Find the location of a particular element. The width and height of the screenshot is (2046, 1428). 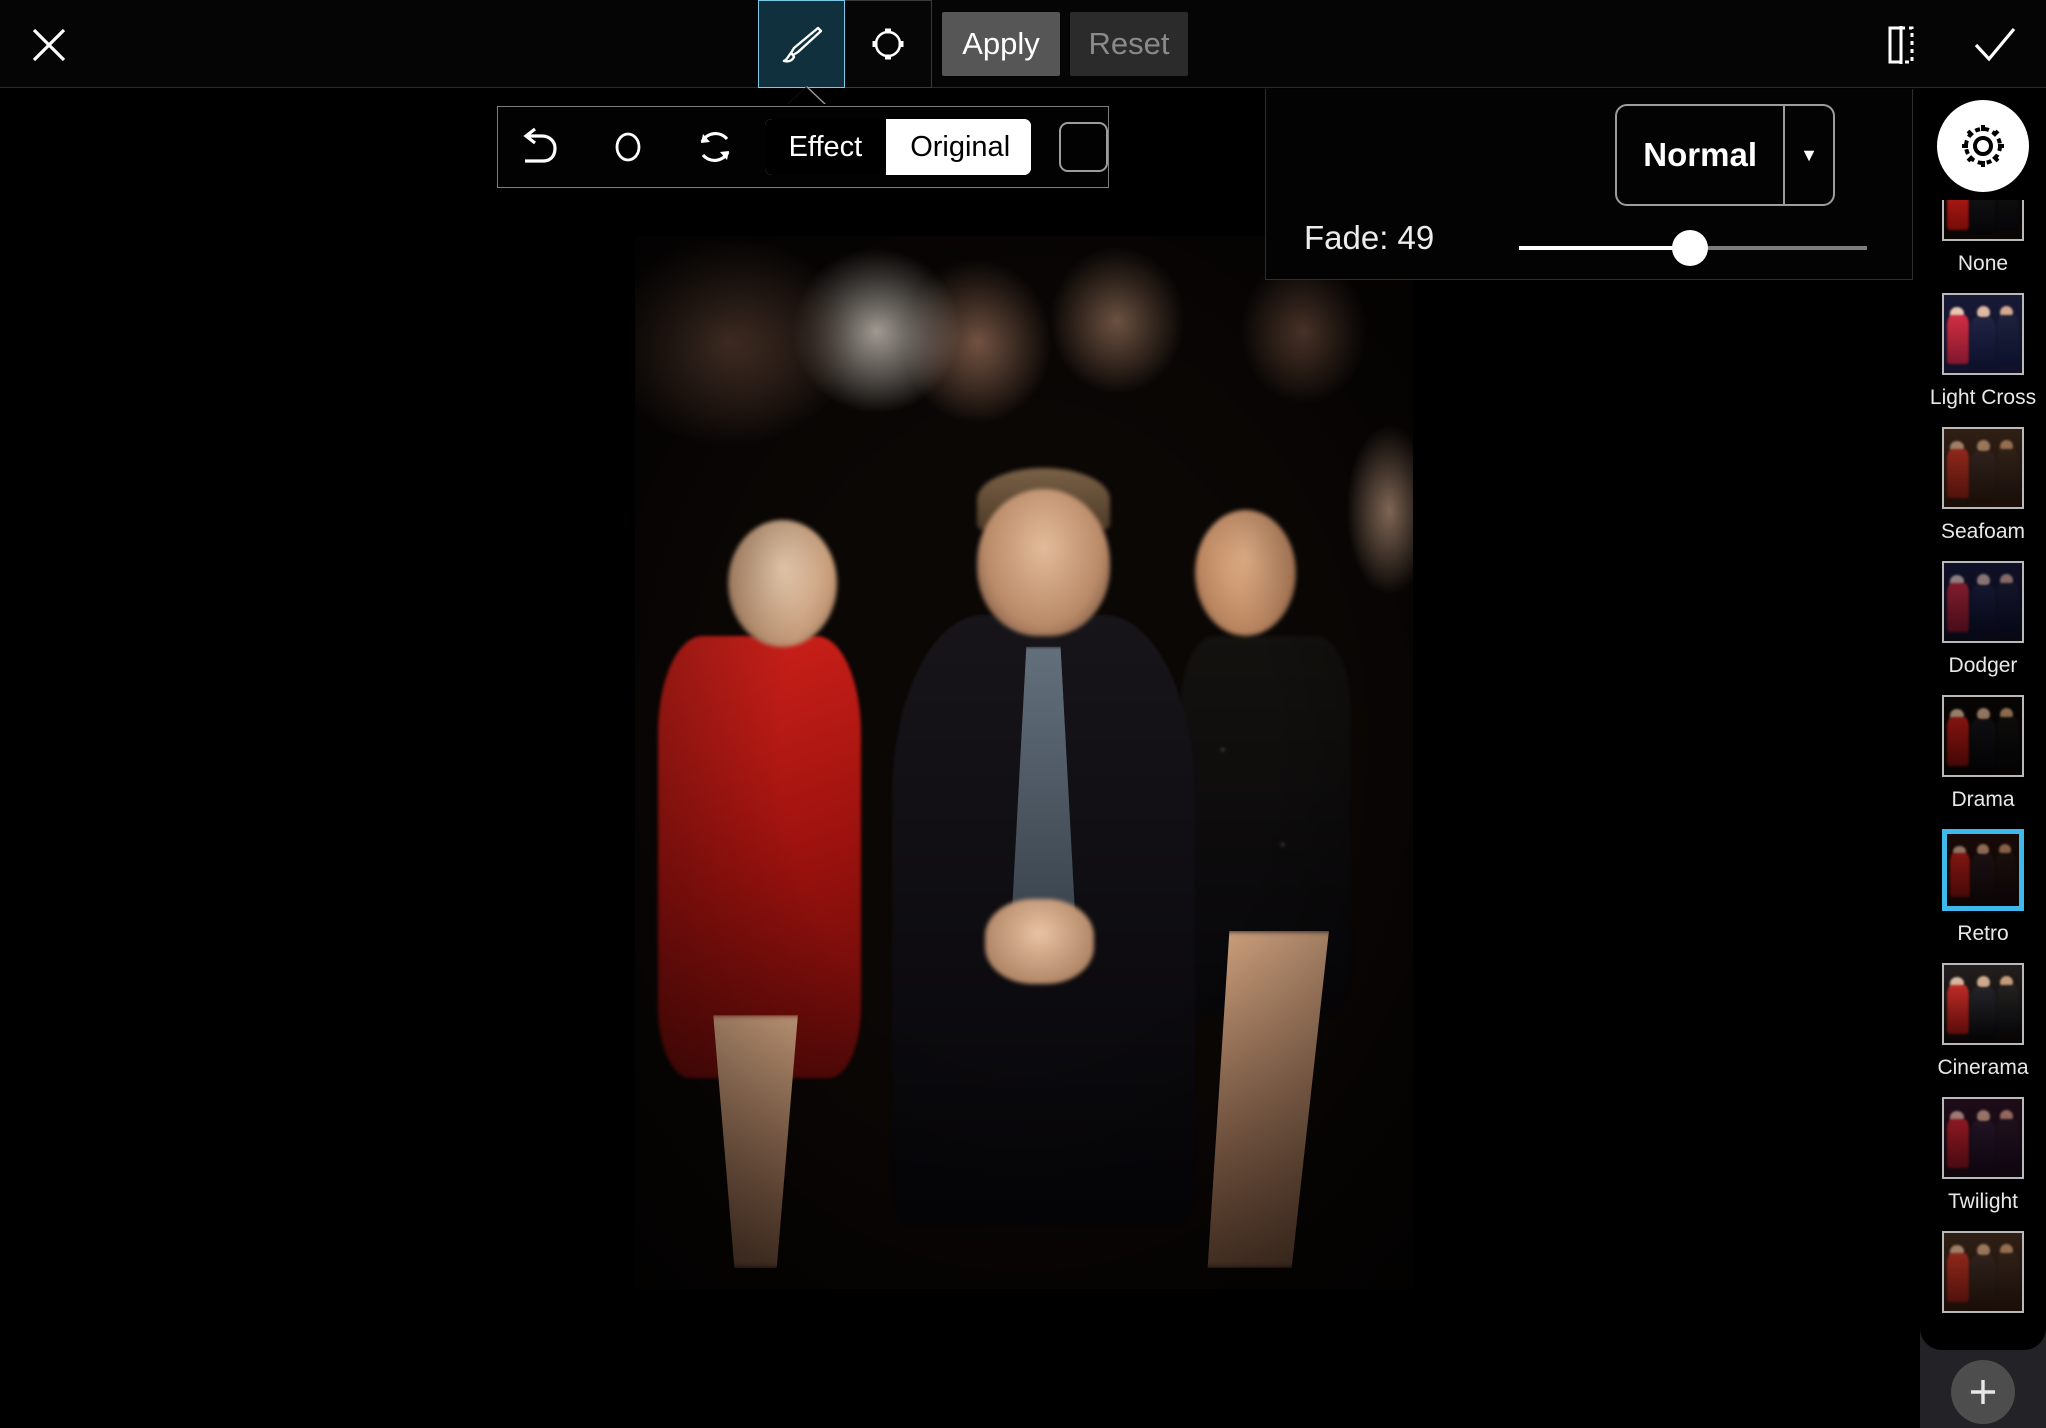

refresh-circular-arrows-icon is located at coordinates (715, 147).